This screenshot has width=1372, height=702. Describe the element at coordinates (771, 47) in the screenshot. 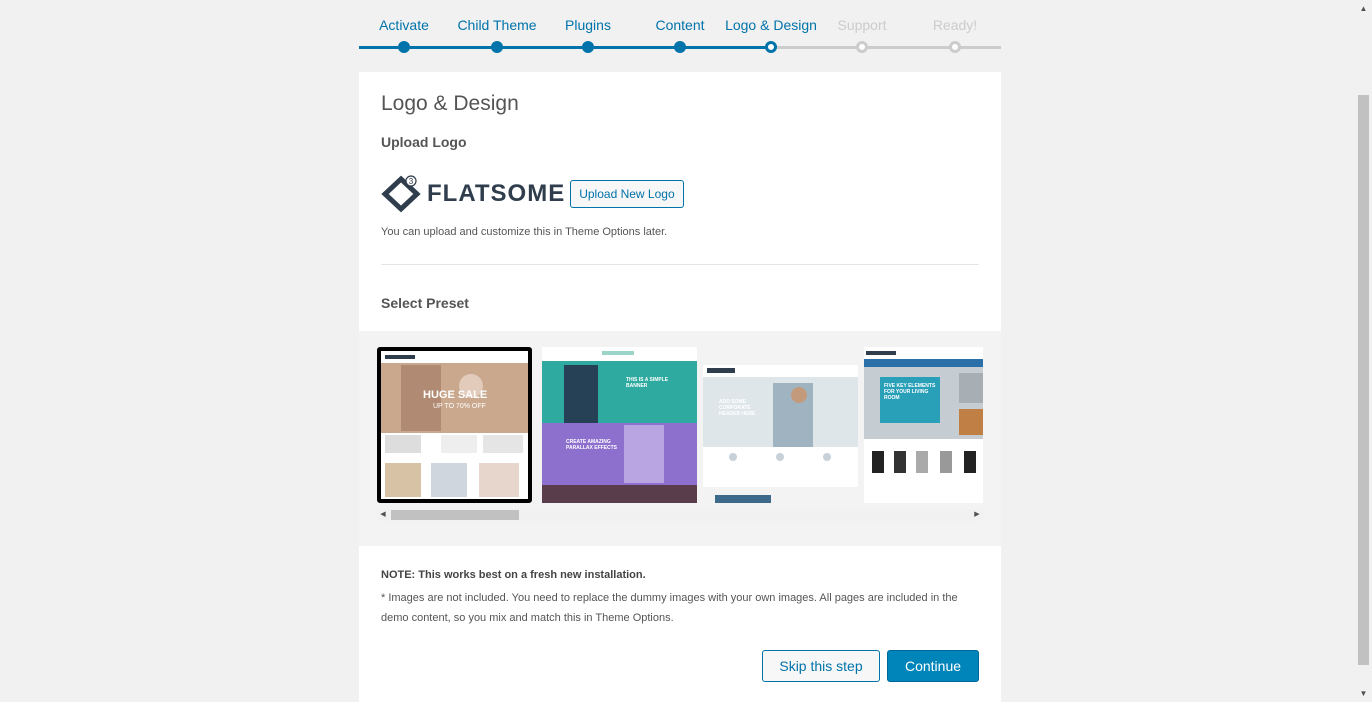

I see `step-dot-logo-design` at that location.